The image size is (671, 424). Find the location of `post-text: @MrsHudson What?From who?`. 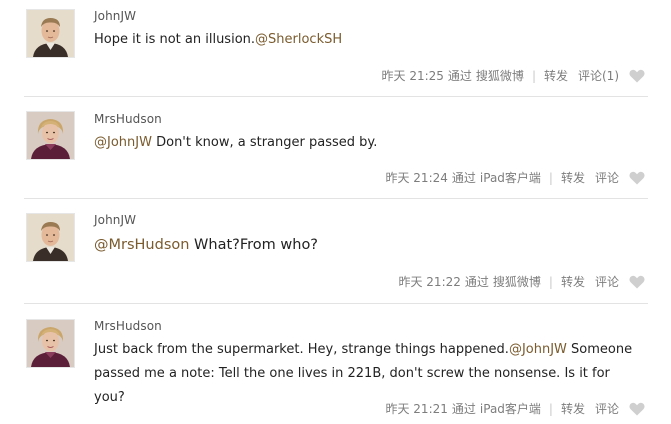

post-text: @MrsHudson What?From who? is located at coordinates (364, 245).